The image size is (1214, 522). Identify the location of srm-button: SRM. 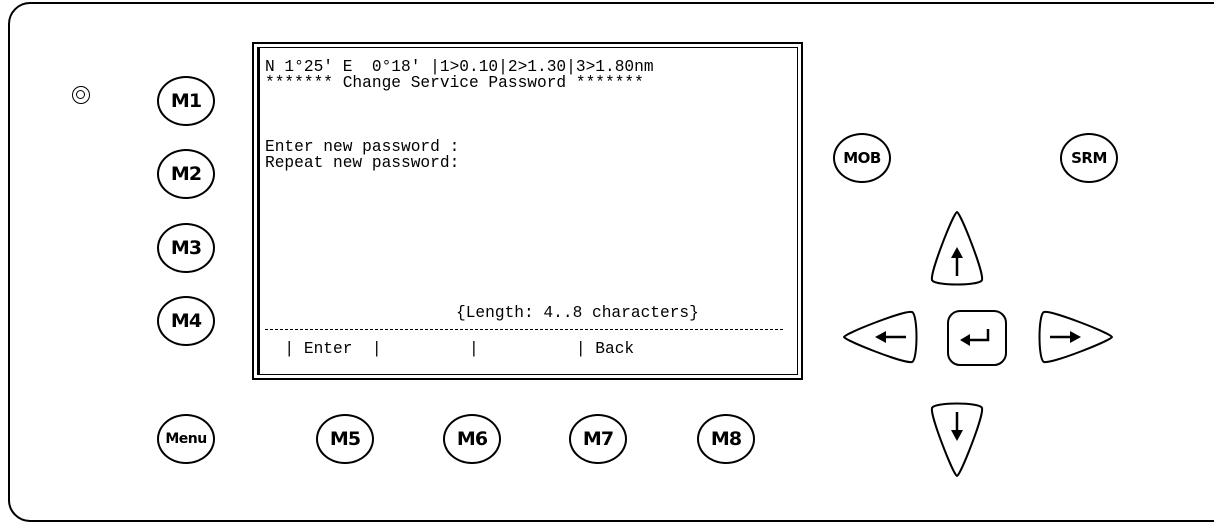
(1089, 158).